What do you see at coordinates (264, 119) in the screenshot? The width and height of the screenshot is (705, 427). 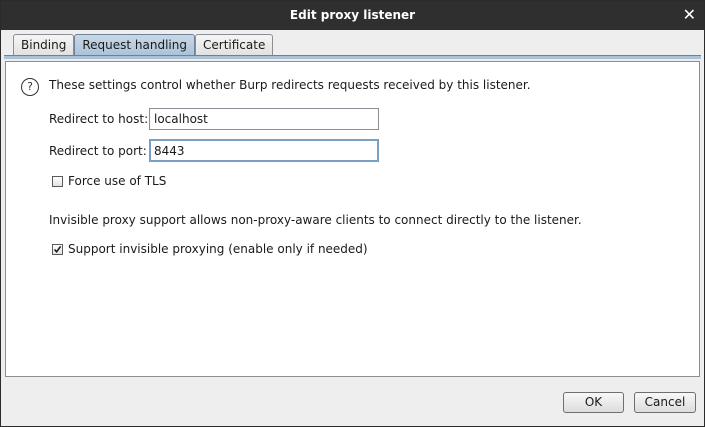 I see `redirect-host-input` at bounding box center [264, 119].